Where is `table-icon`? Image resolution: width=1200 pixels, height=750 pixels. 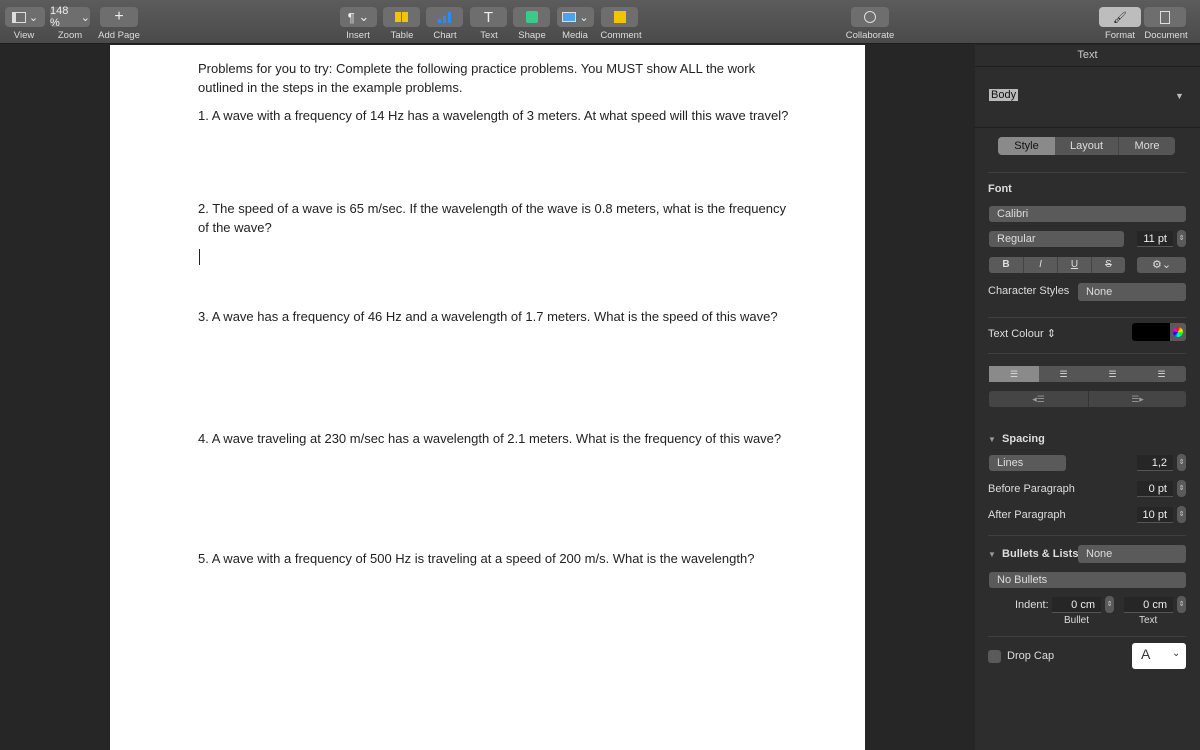
table-icon is located at coordinates (401, 17).